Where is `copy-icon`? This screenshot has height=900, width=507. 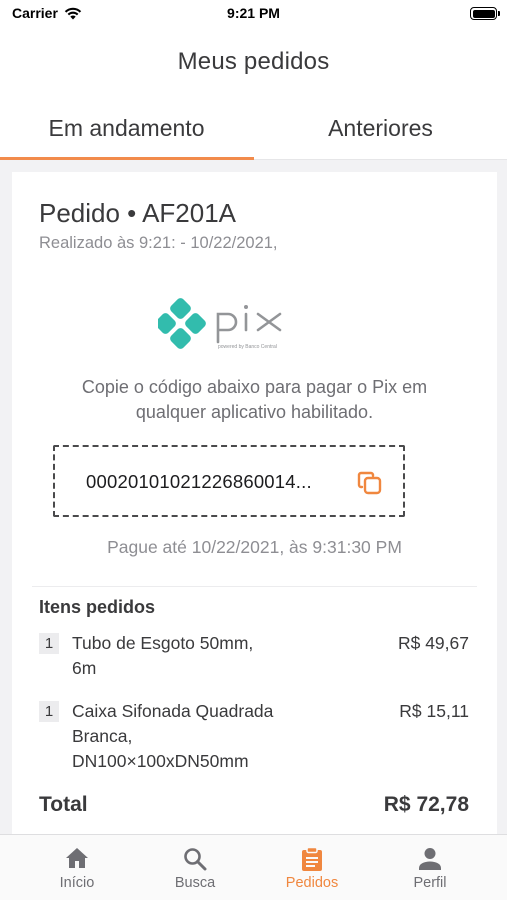 copy-icon is located at coordinates (370, 483).